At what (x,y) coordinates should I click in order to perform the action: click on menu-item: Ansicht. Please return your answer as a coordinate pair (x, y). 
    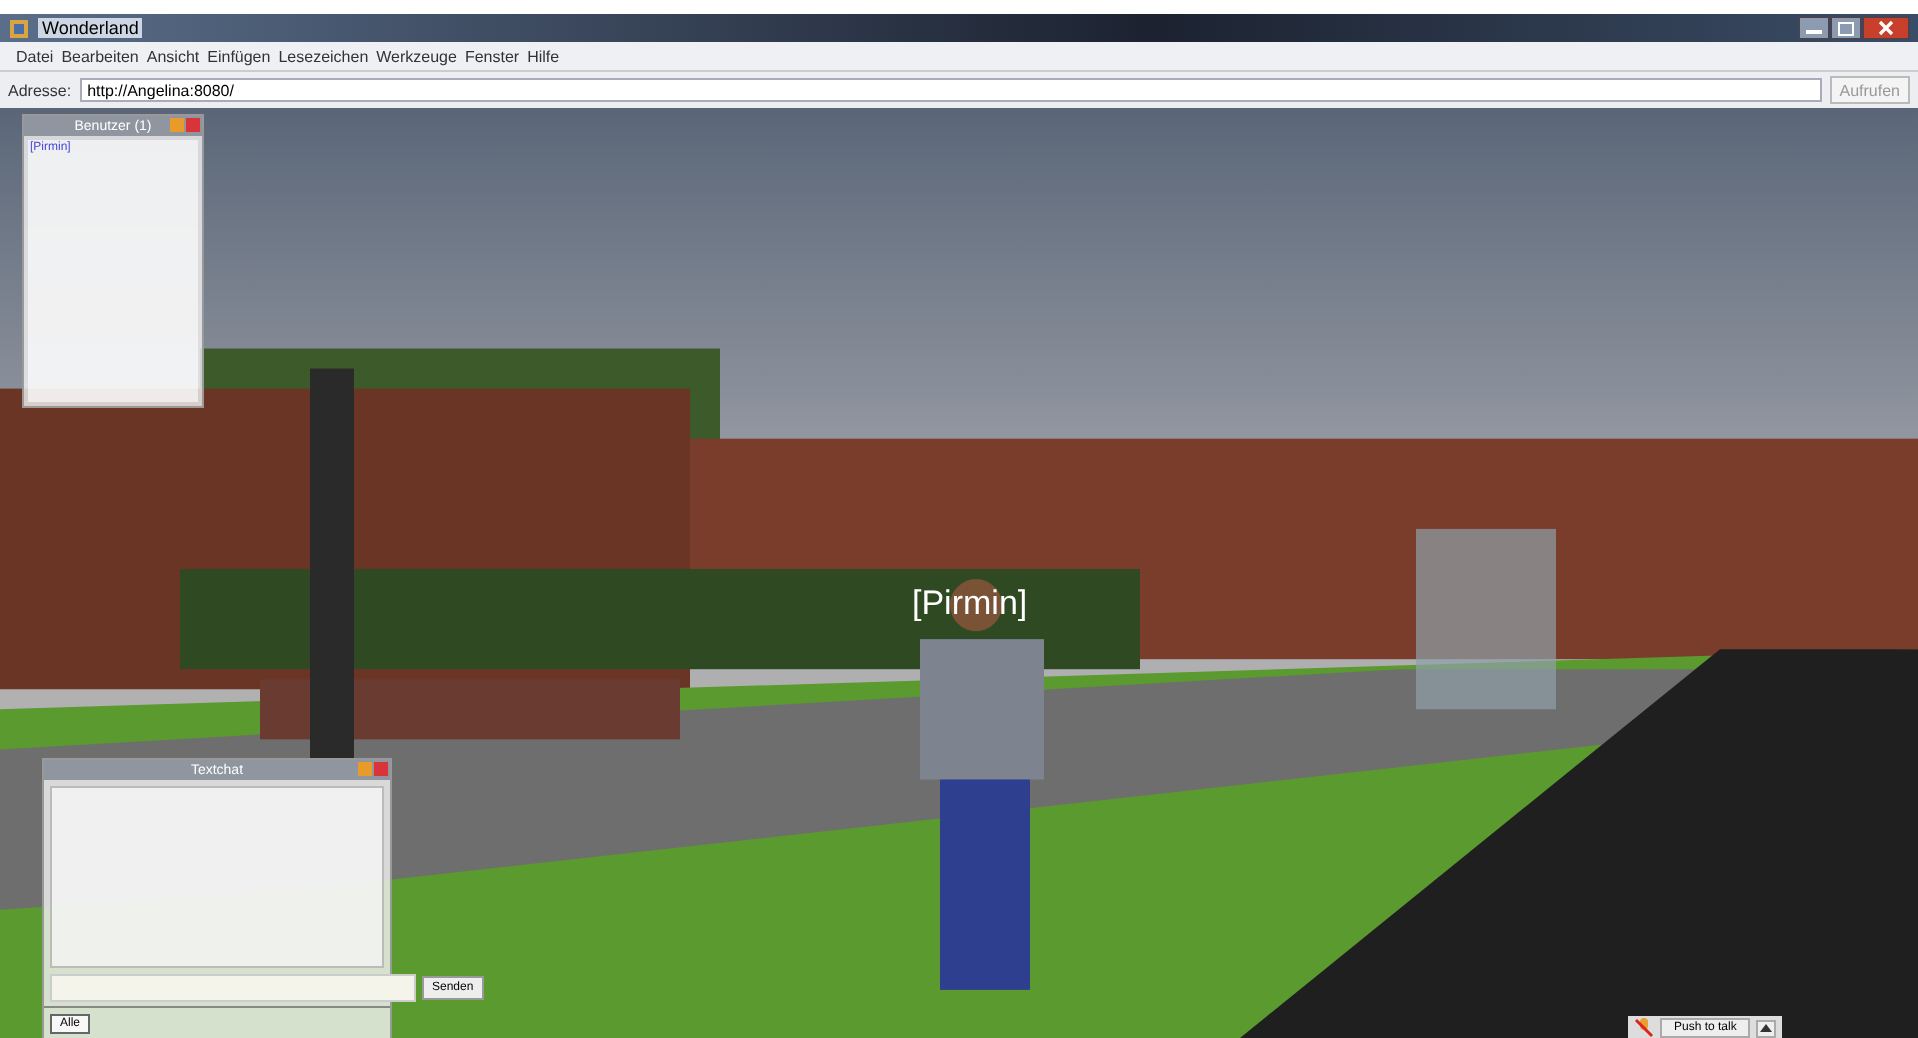
    Looking at the image, I should click on (173, 56).